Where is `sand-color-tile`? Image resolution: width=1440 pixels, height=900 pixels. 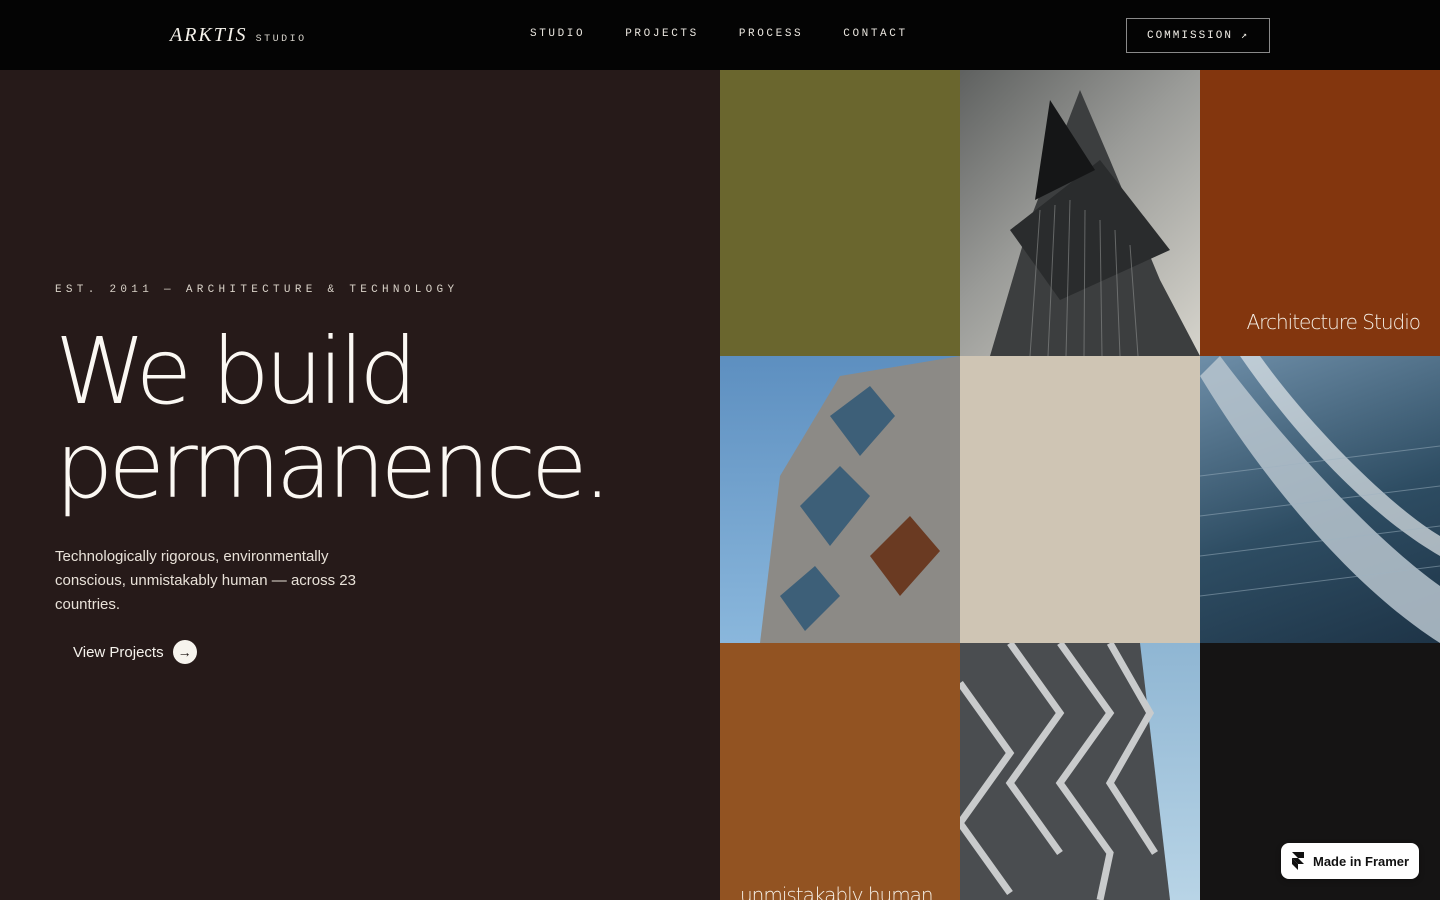
sand-color-tile is located at coordinates (1080, 499).